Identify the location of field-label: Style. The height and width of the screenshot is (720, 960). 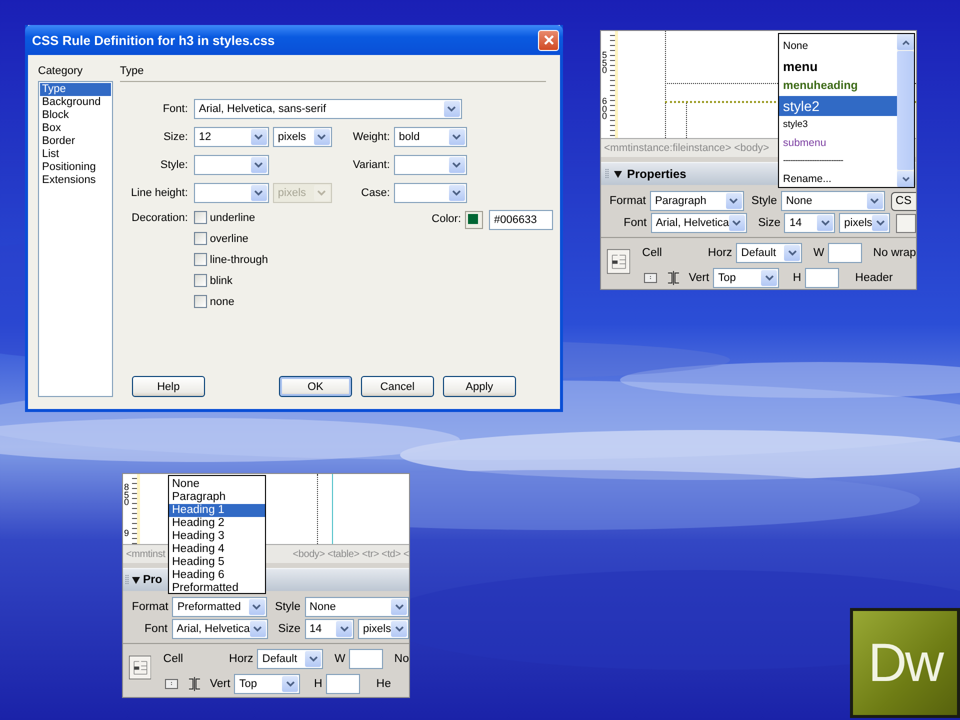
(287, 607).